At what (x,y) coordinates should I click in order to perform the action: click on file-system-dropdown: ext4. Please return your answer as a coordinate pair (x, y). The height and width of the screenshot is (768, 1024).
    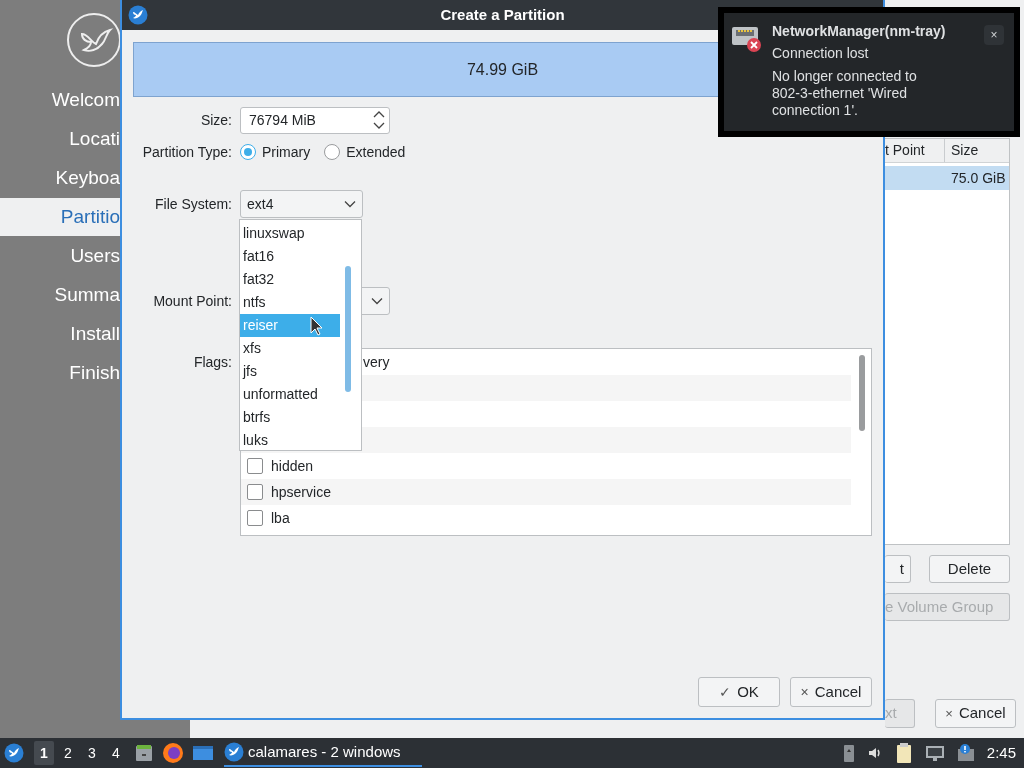
    Looking at the image, I should click on (301, 204).